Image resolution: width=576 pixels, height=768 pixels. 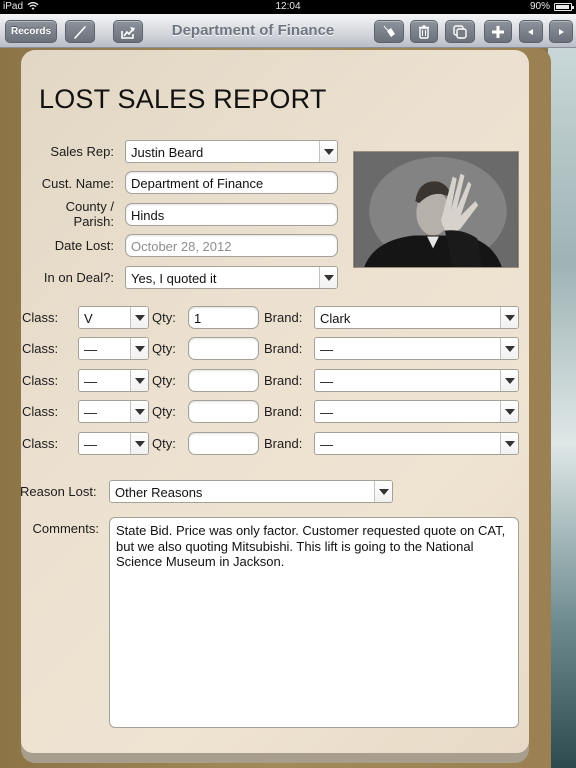 I want to click on next-record-button, so click(x=561, y=31).